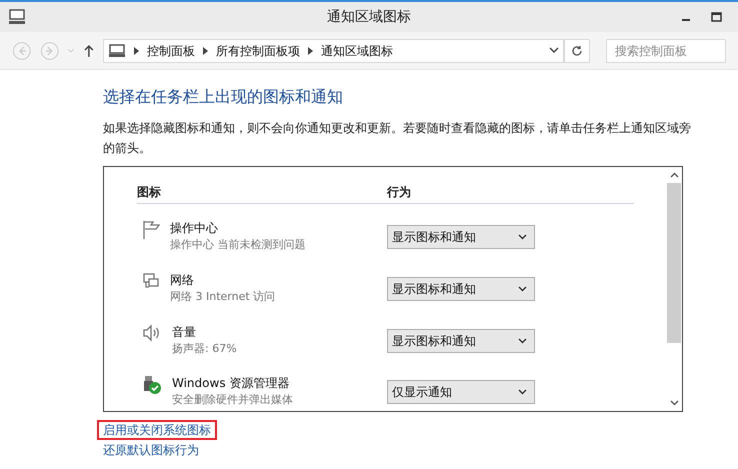 Image resolution: width=738 pixels, height=469 pixels. I want to click on scroll-up-icon, so click(674, 175).